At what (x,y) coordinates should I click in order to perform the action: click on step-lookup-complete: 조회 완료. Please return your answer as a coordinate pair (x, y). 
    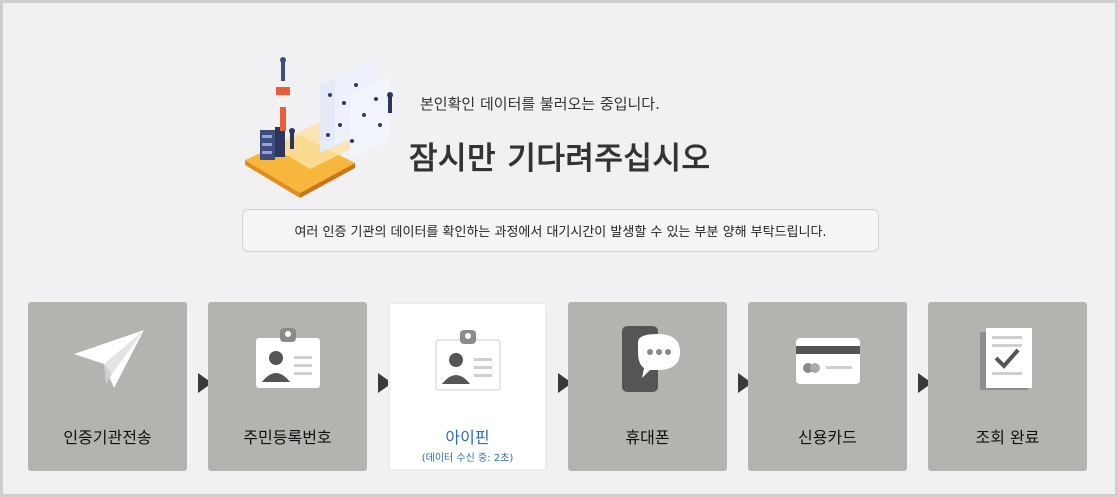
    Looking at the image, I should click on (1007, 386).